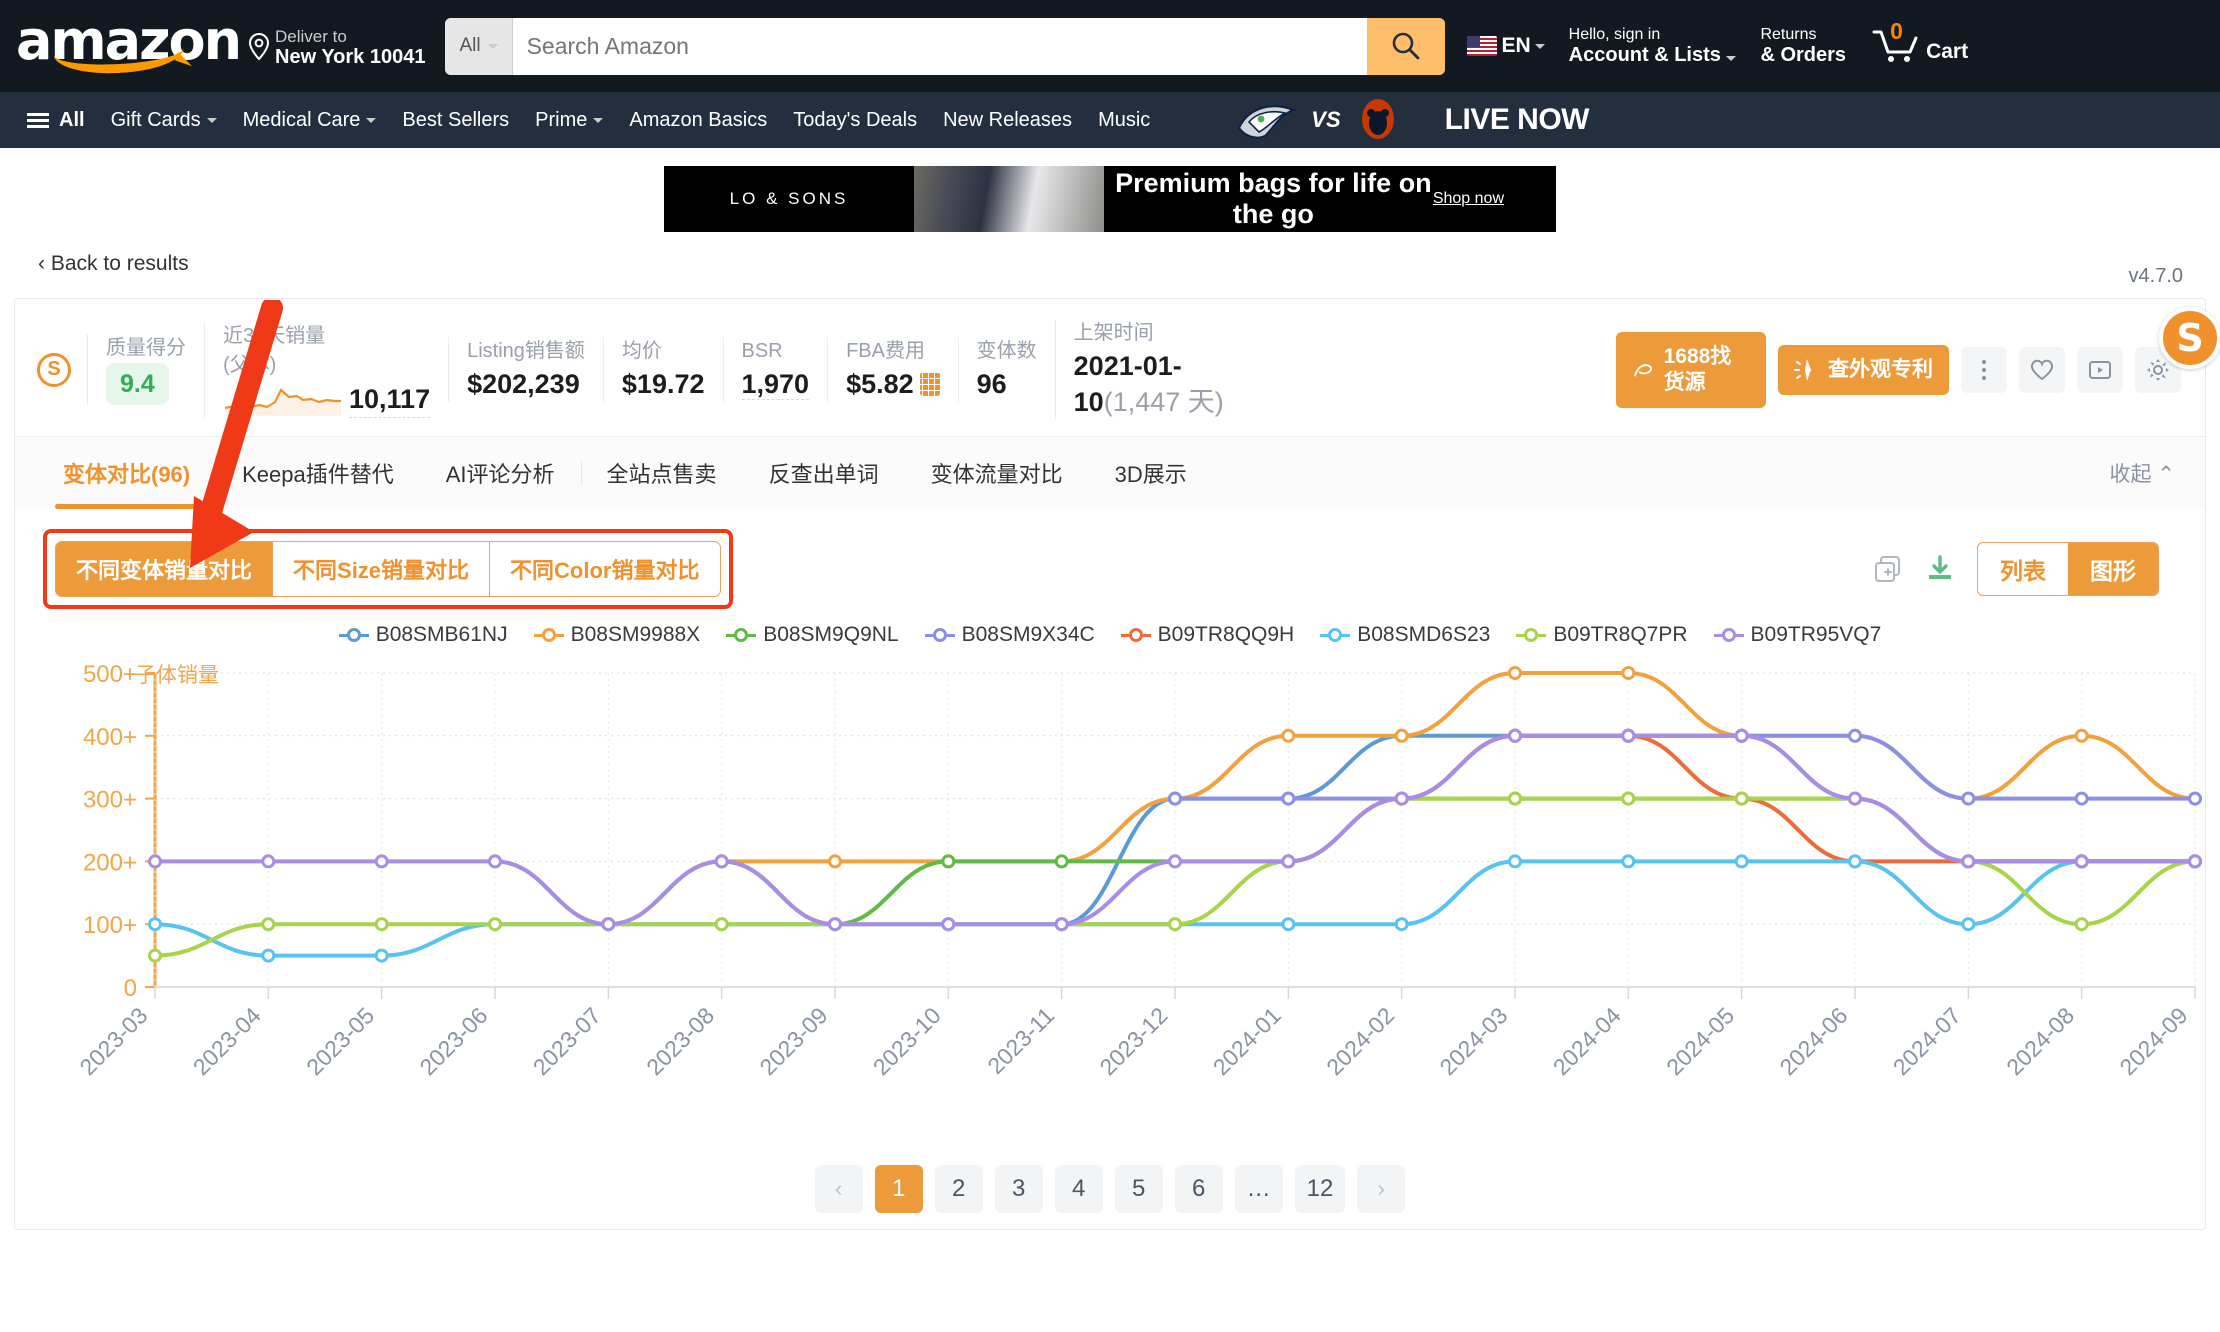 The image size is (2220, 1332). What do you see at coordinates (110, 862) in the screenshot?
I see `y-axis-tick-label: 200+` at bounding box center [110, 862].